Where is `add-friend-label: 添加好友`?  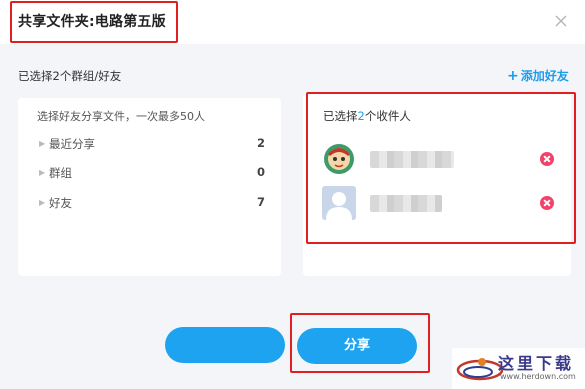 add-friend-label: 添加好友 is located at coordinates (544, 76).